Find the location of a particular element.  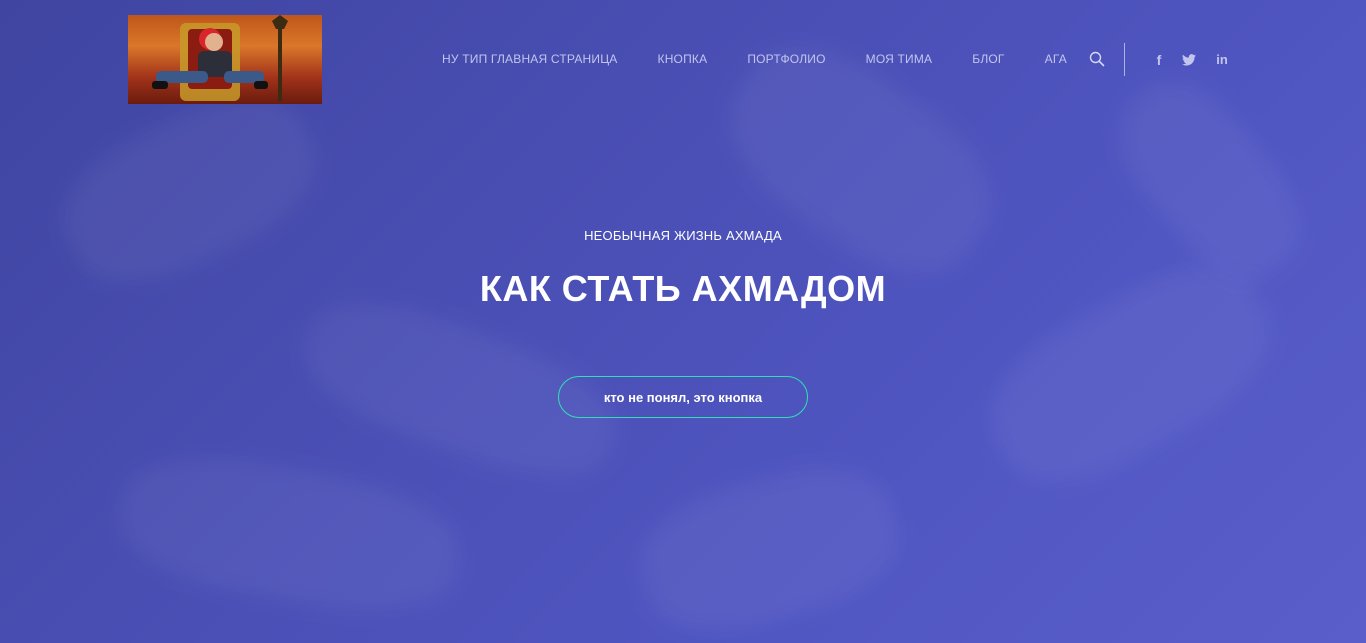

logo-image is located at coordinates (225, 59).